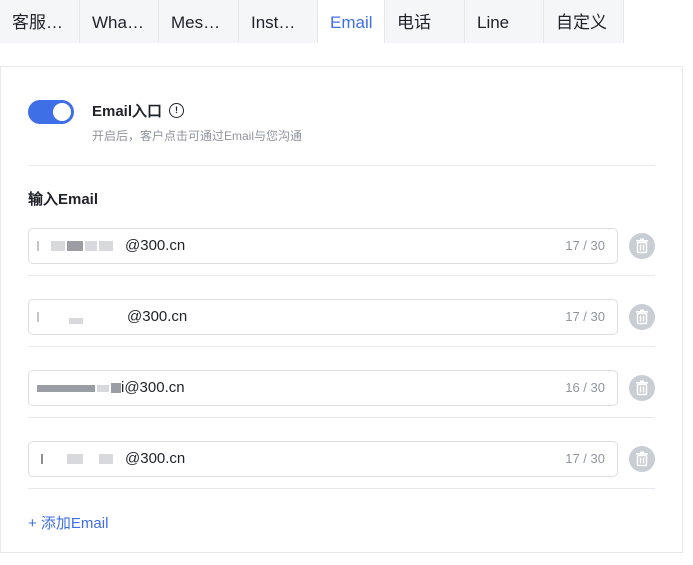  Describe the element at coordinates (323, 317) in the screenshot. I see `email-input-2: @300.cn 17 / 30` at that location.